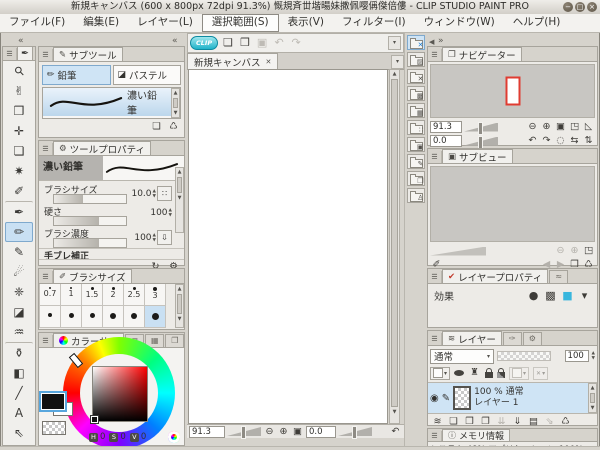 The width and height of the screenshot is (600, 450). I want to click on nav-rotate-right-button: ↷, so click(546, 141).